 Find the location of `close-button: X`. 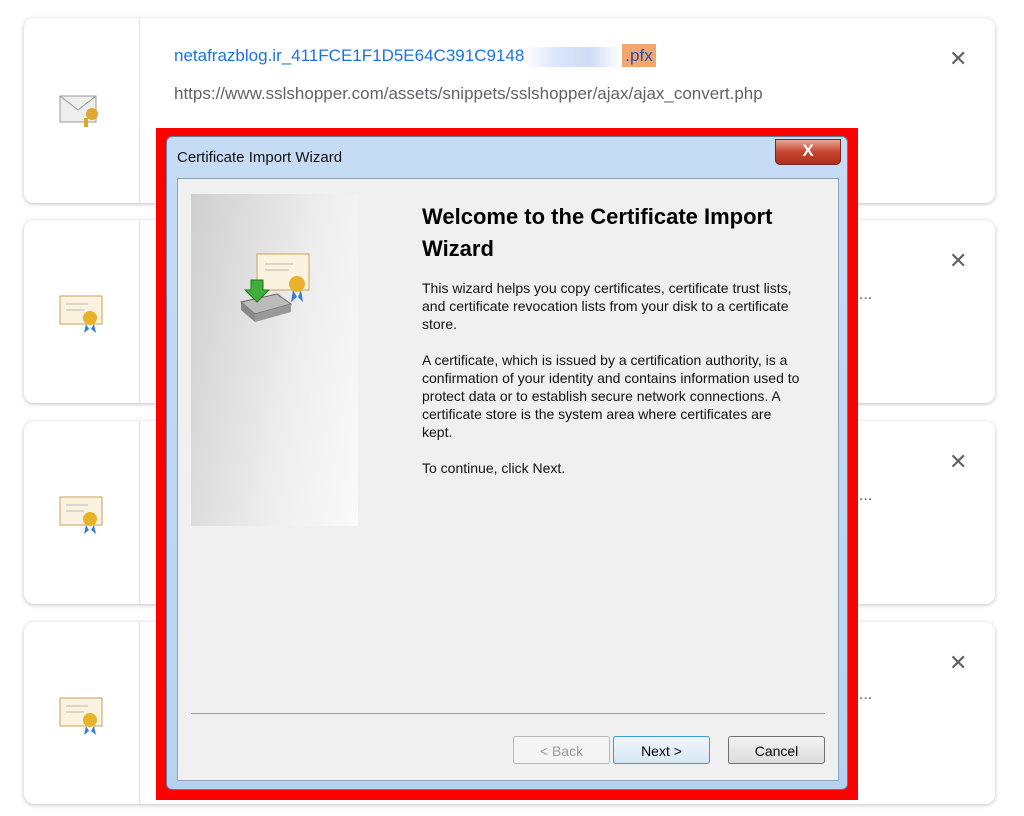

close-button: X is located at coordinates (808, 152).